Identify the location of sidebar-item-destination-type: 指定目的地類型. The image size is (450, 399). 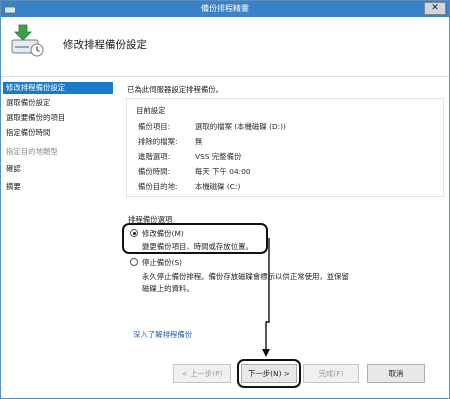
(32, 151).